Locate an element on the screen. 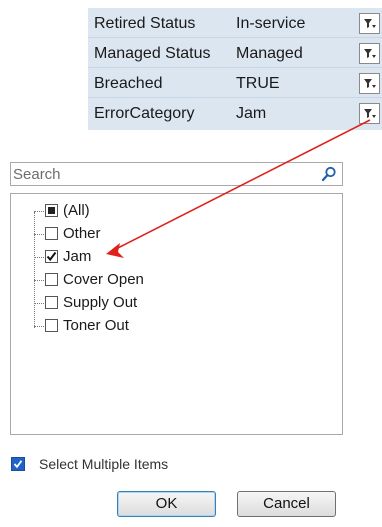 The image size is (382, 527). select-multiple-option: Select Multiple Items is located at coordinates (141, 465).